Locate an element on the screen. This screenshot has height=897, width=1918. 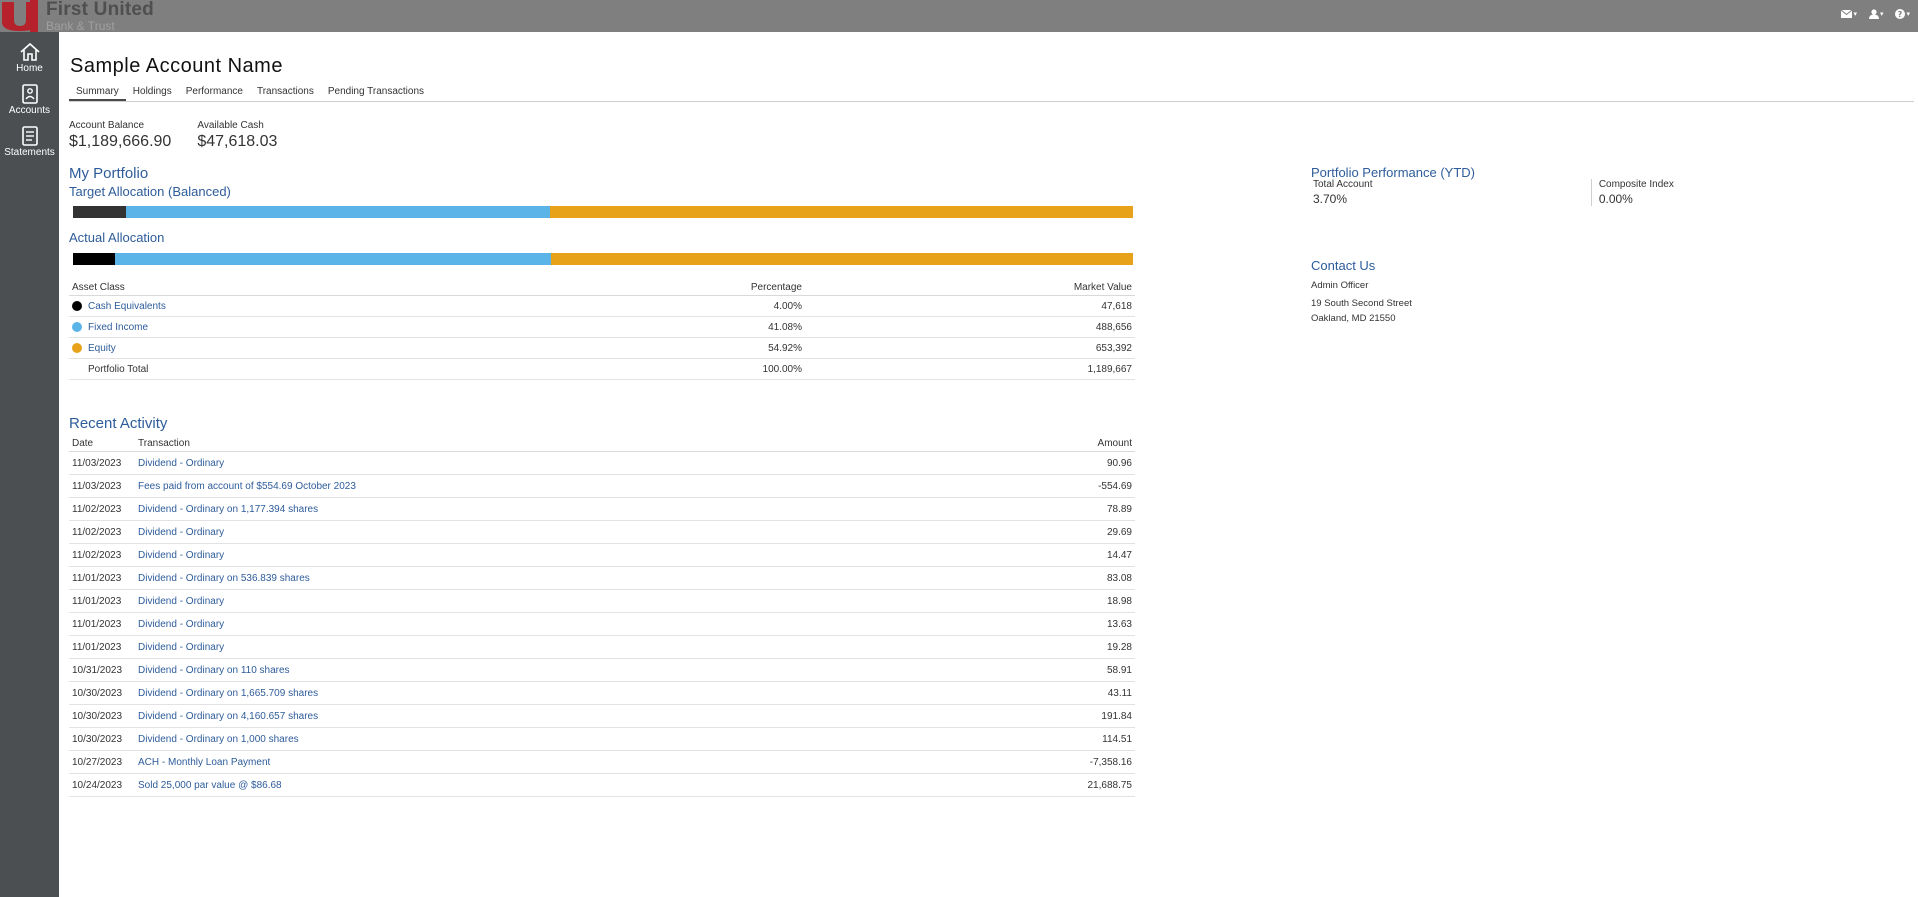
portfolio-total-mv: 1,189,667 is located at coordinates (1110, 369).